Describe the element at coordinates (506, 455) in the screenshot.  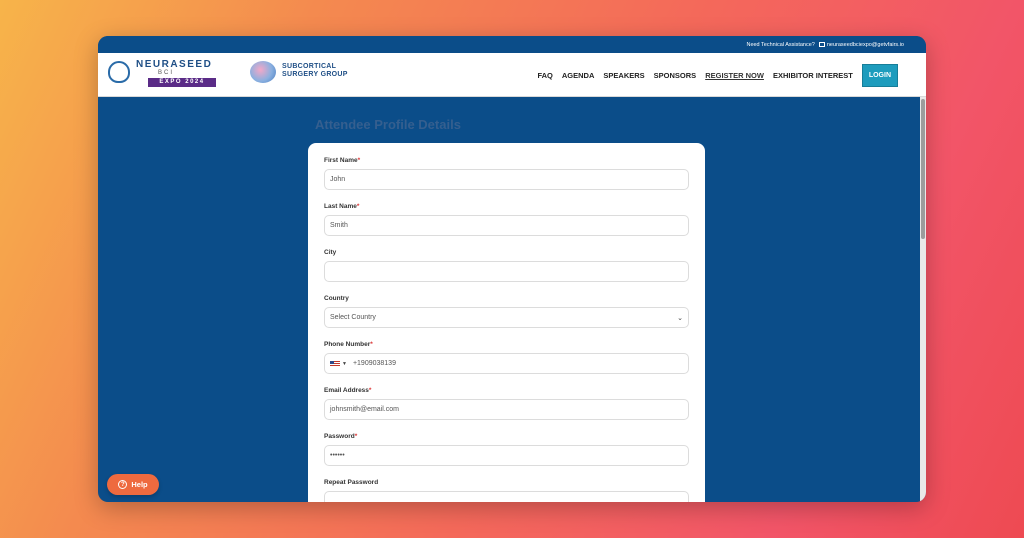
I see `password-input: ••••••` at that location.